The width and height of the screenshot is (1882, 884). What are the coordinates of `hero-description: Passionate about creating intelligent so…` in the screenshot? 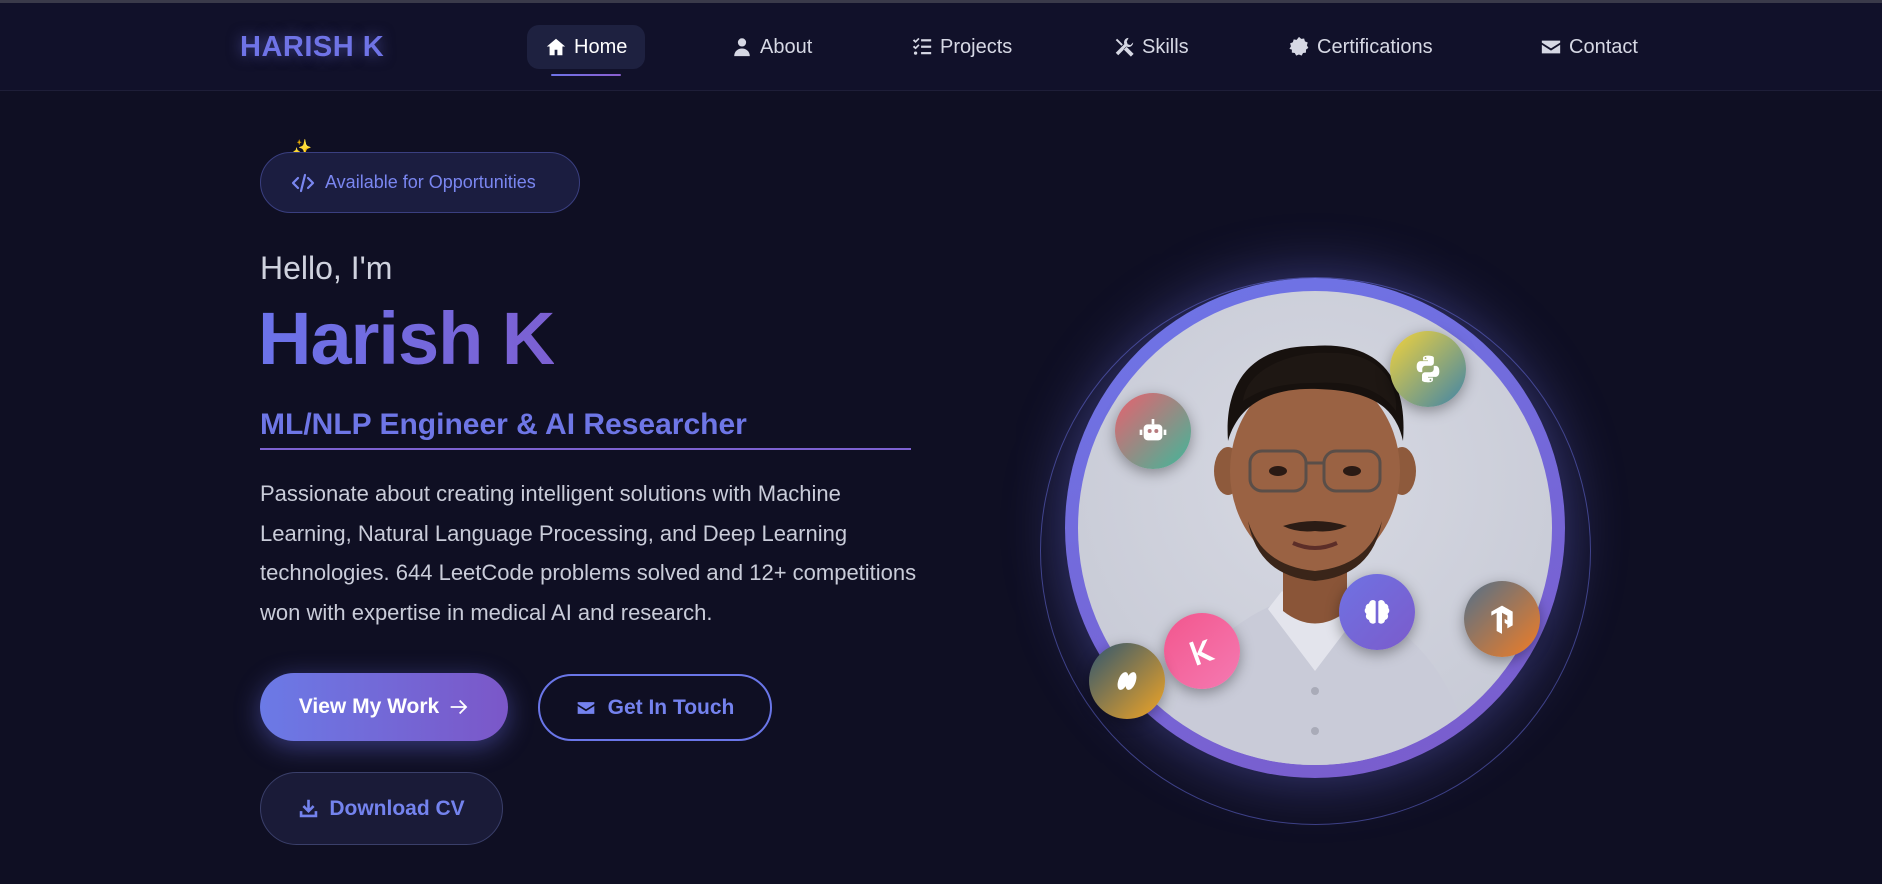 It's located at (588, 553).